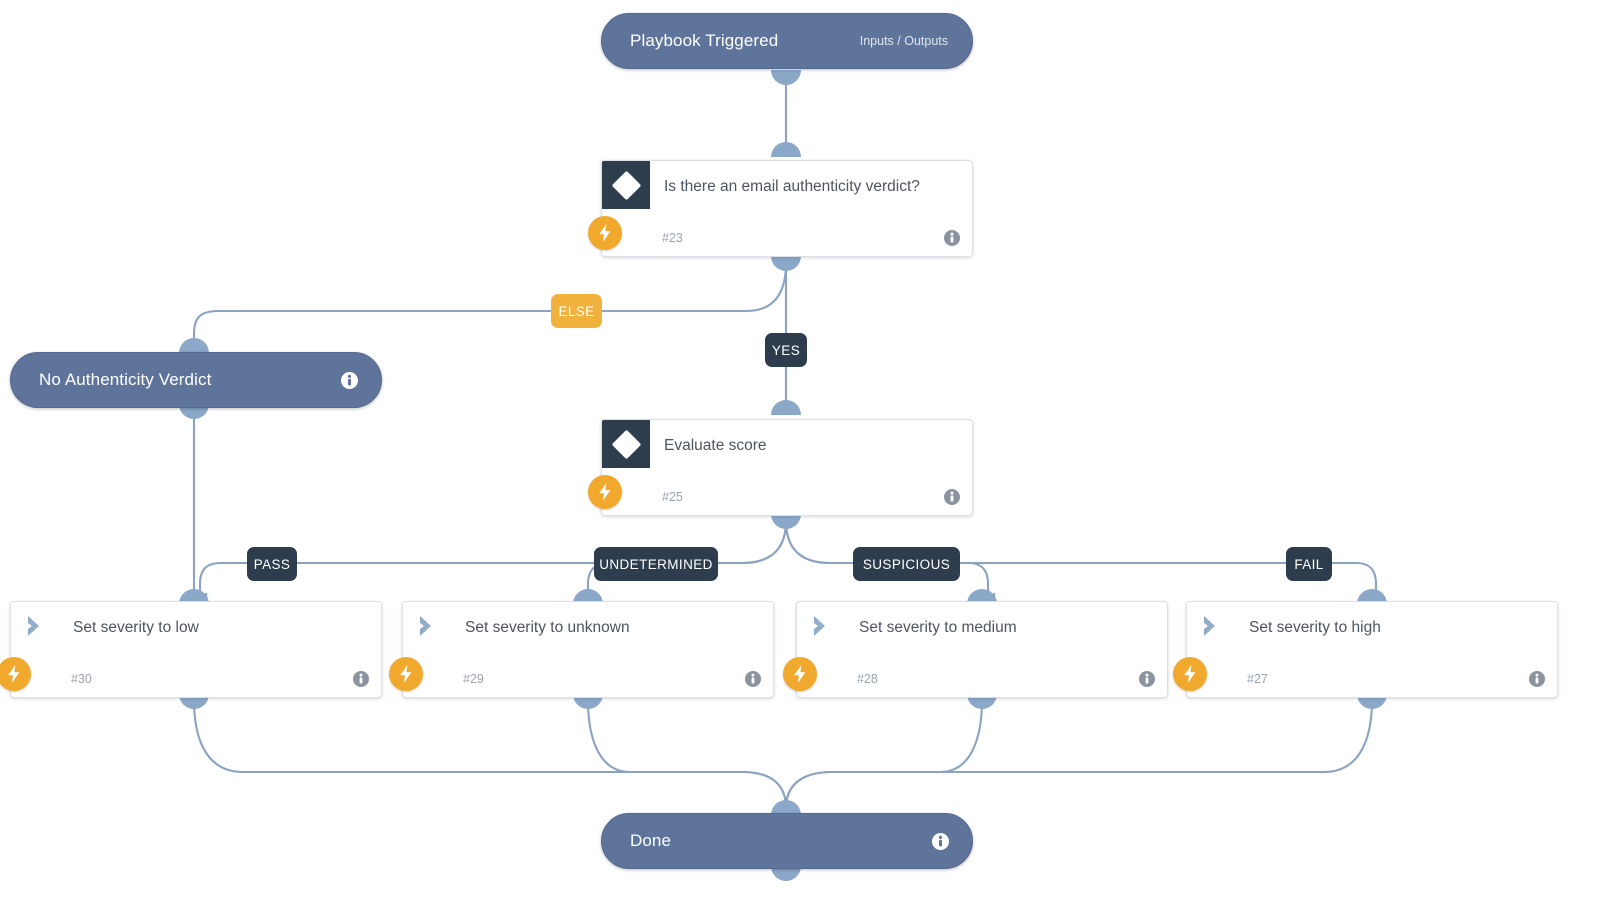 This screenshot has width=1600, height=914. I want to click on node-title: Set severity to unknown, so click(547, 627).